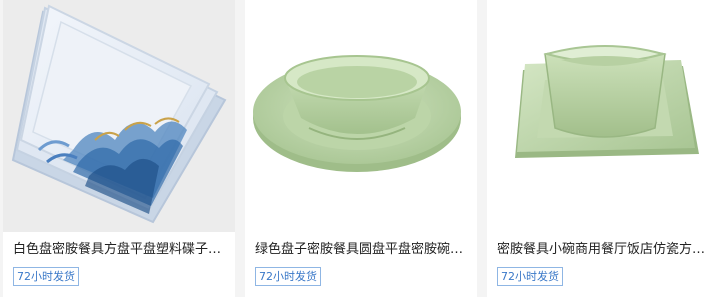  I want to click on product-title: 绿色盘子密胺餐具圆盘平盘密胺碗仿瓷塑料餐具套装, so click(362, 250).